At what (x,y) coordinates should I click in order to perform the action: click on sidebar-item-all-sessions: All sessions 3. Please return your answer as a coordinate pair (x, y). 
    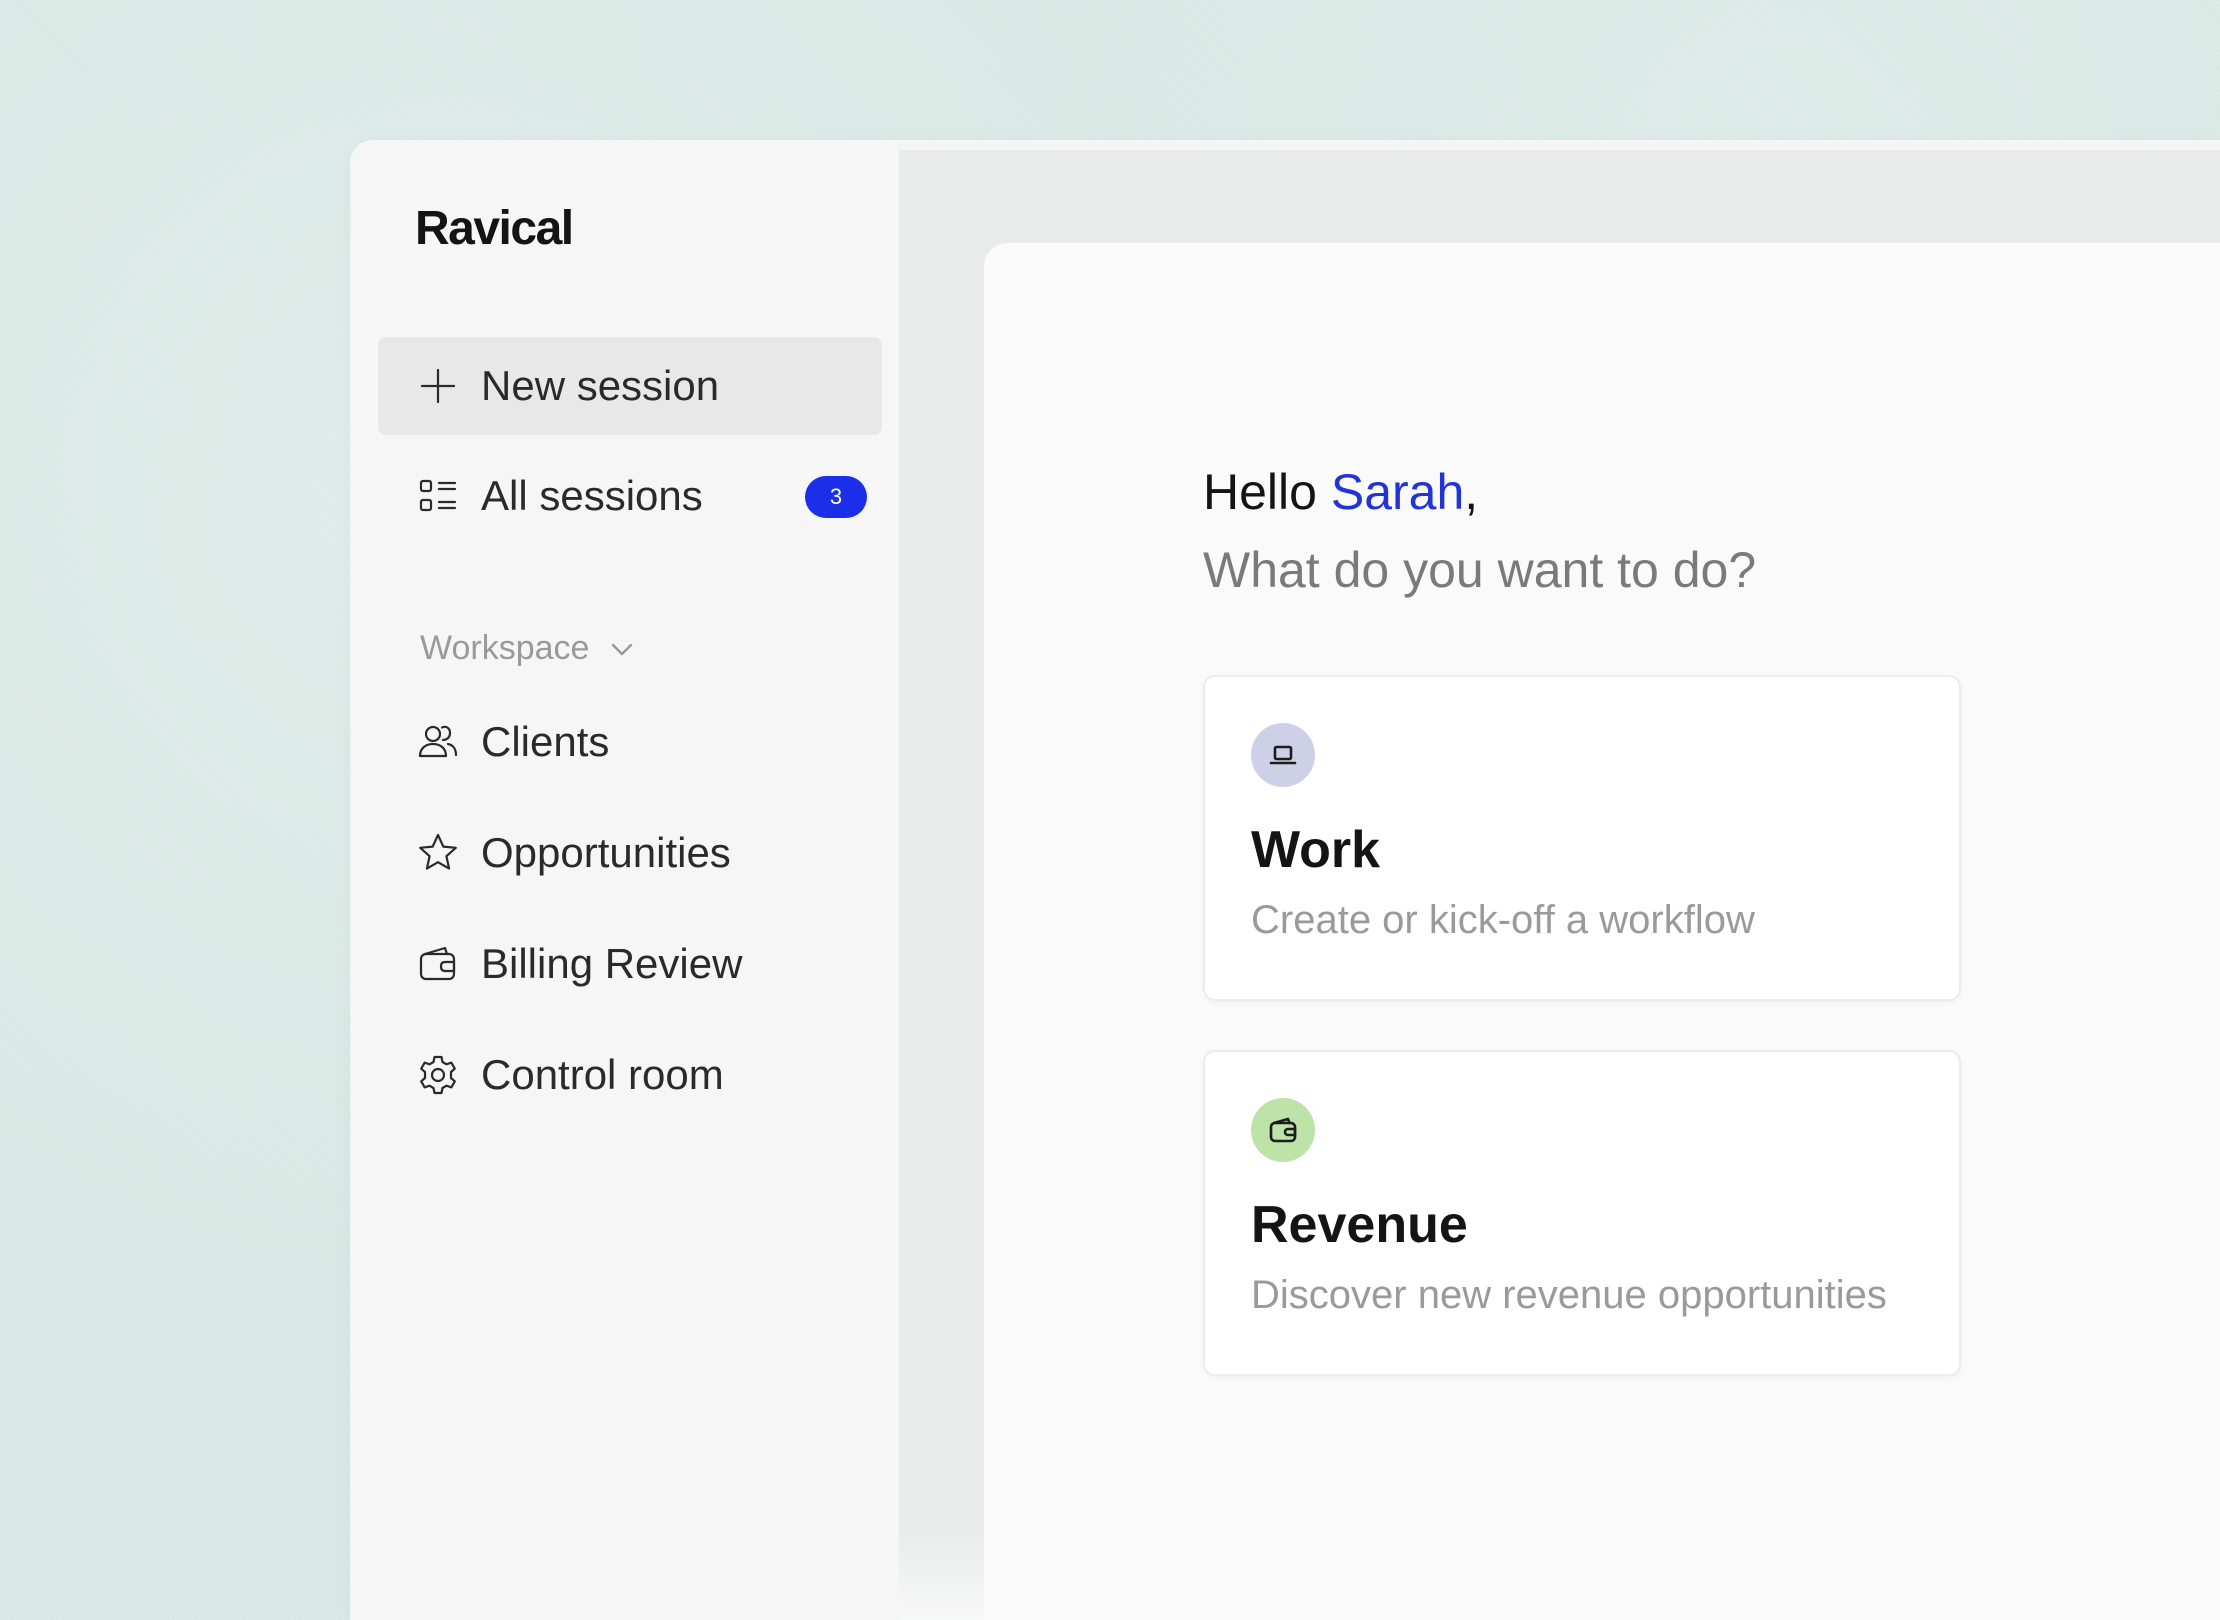
    Looking at the image, I should click on (630, 496).